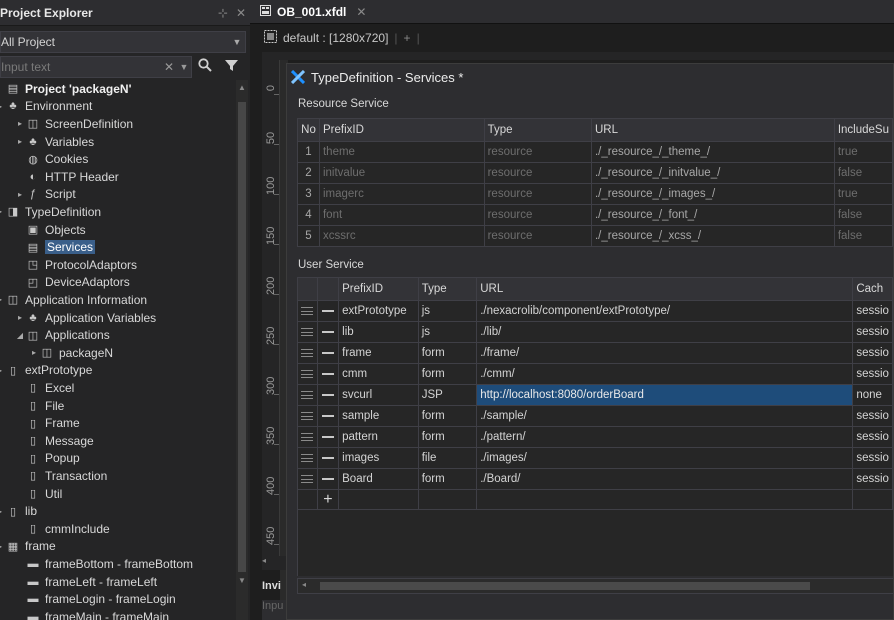 The height and width of the screenshot is (620, 894). What do you see at coordinates (104, 564) in the screenshot?
I see `tree-item: ▬ frameBottom - frameBottom` at bounding box center [104, 564].